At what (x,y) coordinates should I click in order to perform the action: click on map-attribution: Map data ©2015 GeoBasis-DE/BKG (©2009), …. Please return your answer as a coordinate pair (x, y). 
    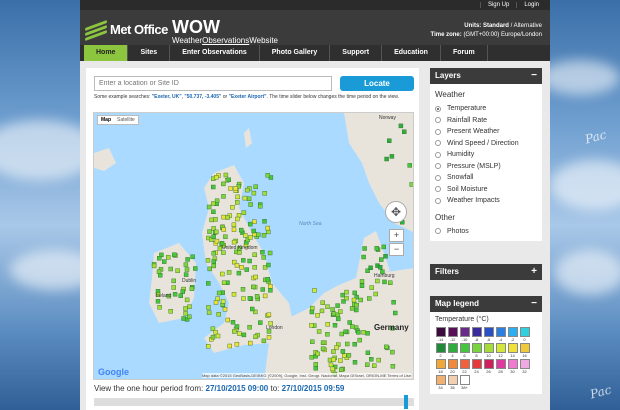
    Looking at the image, I should click on (306, 375).